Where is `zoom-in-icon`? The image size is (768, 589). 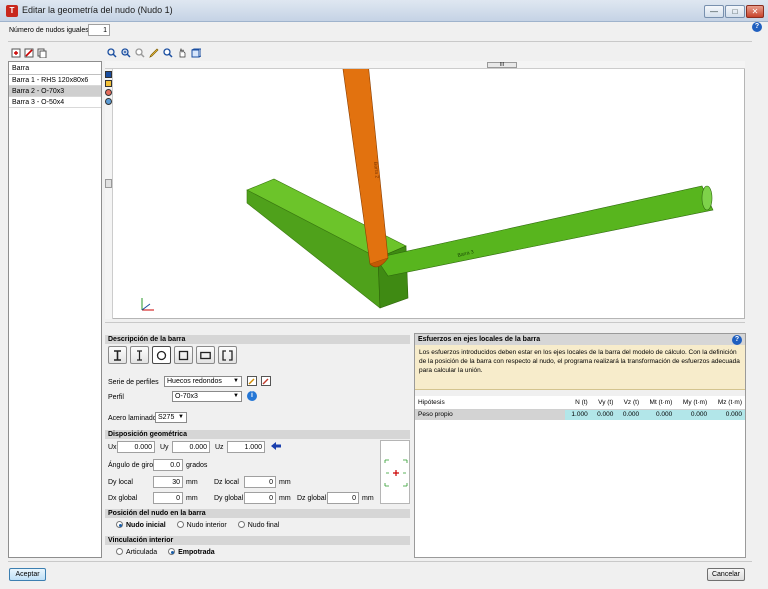 zoom-in-icon is located at coordinates (168, 53).